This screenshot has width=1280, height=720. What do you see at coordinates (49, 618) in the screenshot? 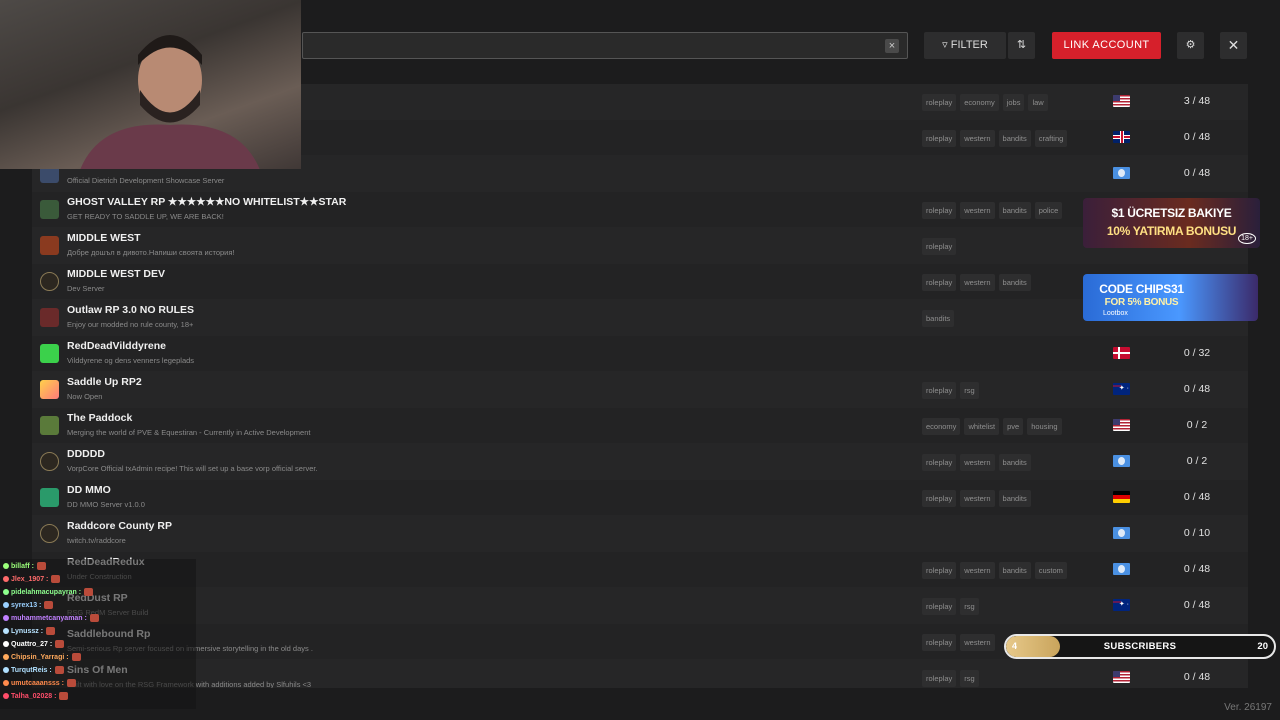
I see `chat-username: muhammetcanyaman :` at bounding box center [49, 618].